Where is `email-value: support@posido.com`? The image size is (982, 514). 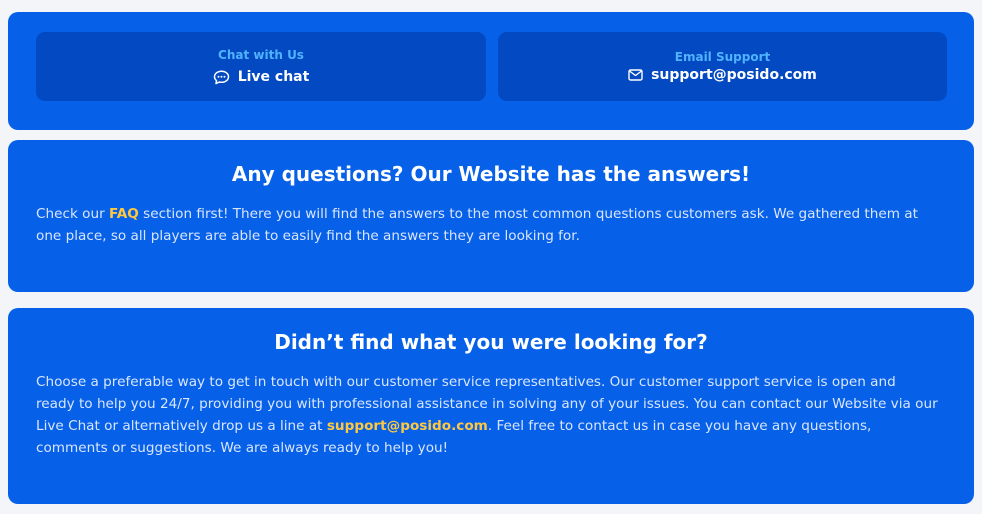 email-value: support@posido.com is located at coordinates (722, 75).